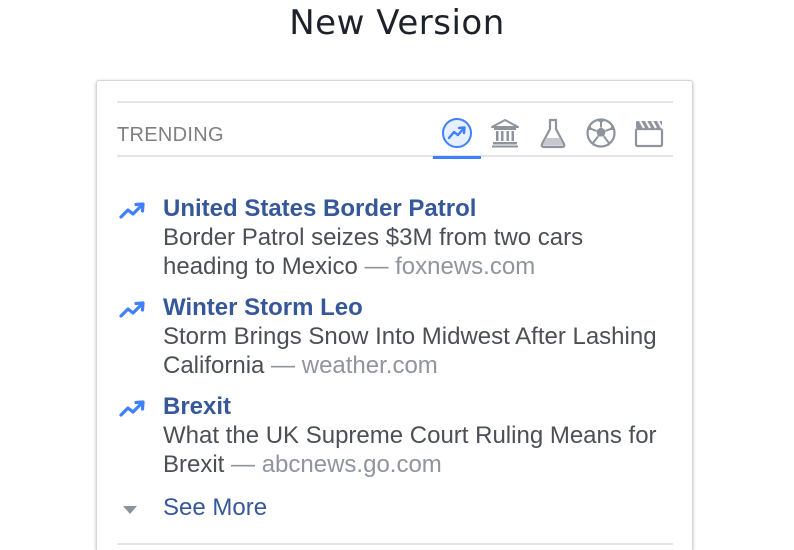 The image size is (794, 550). I want to click on see-more-button: See More, so click(267, 508).